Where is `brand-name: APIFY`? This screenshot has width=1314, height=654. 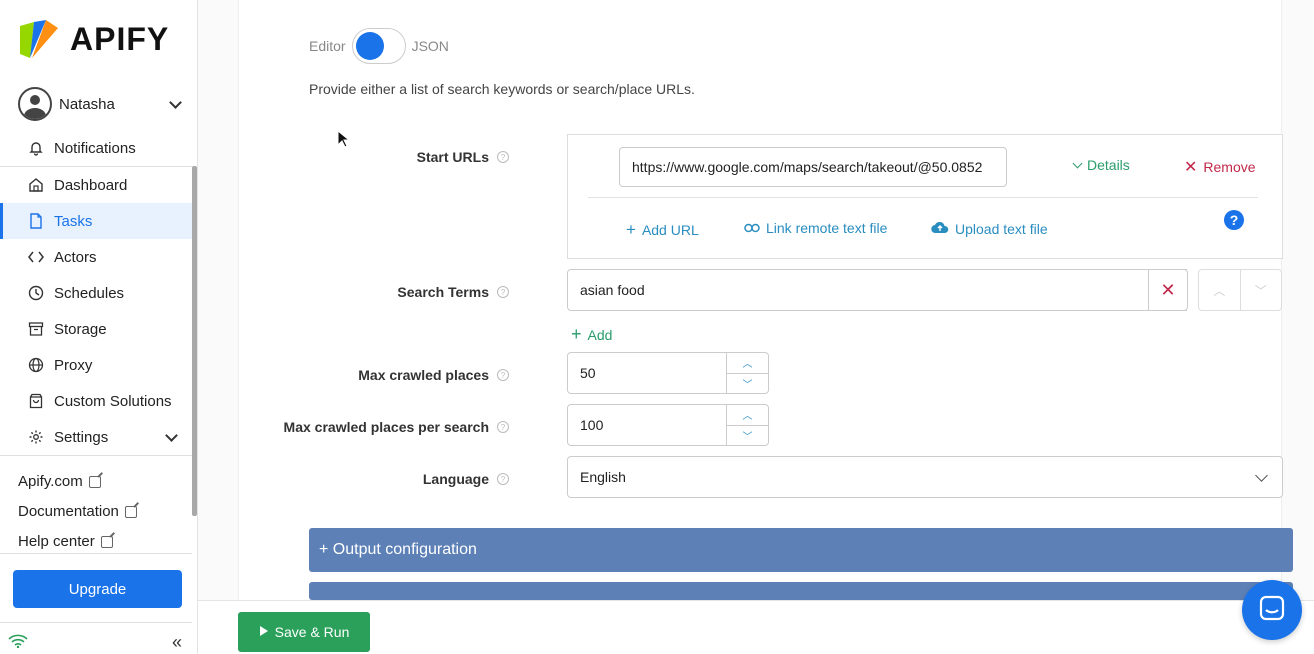
brand-name: APIFY is located at coordinates (120, 38).